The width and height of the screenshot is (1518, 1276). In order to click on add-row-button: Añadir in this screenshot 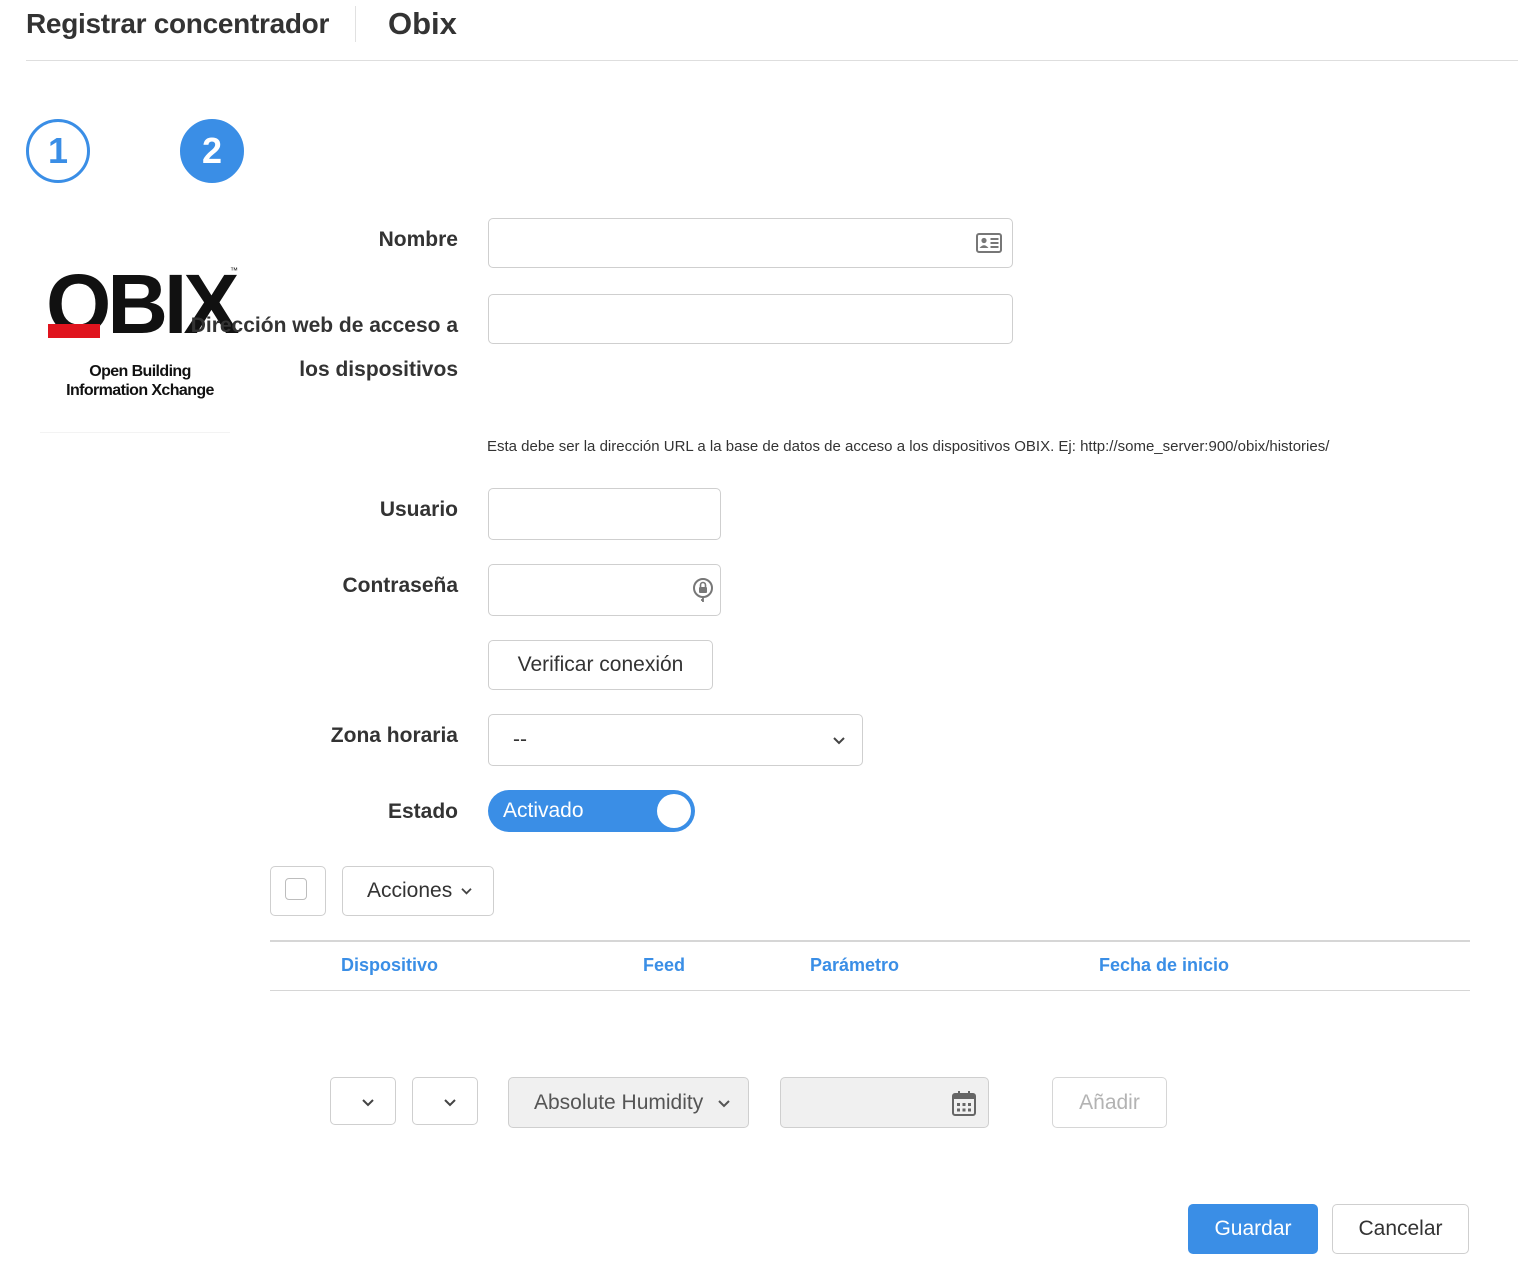, I will do `click(1109, 1102)`.